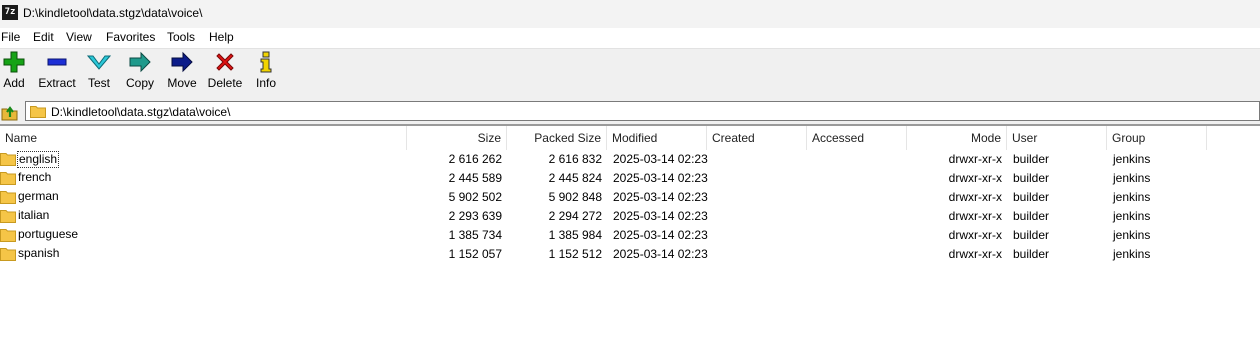  I want to click on app-7zip-icon: 7z, so click(10, 12).